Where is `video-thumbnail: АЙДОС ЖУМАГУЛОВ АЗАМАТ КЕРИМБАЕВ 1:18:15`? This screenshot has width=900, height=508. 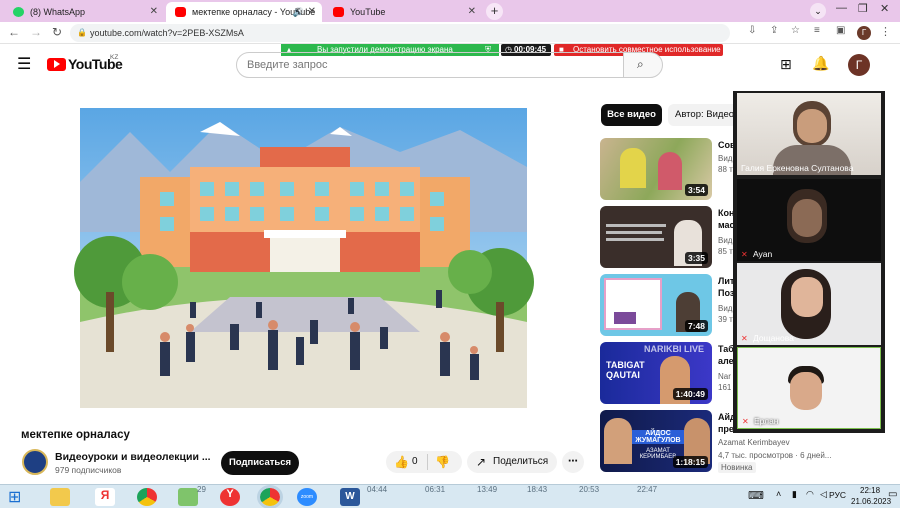
video-thumbnail: АЙДОС ЖУМАГУЛОВ АЗАМАТ КЕРИМБАЕВ 1:18:15 is located at coordinates (656, 441).